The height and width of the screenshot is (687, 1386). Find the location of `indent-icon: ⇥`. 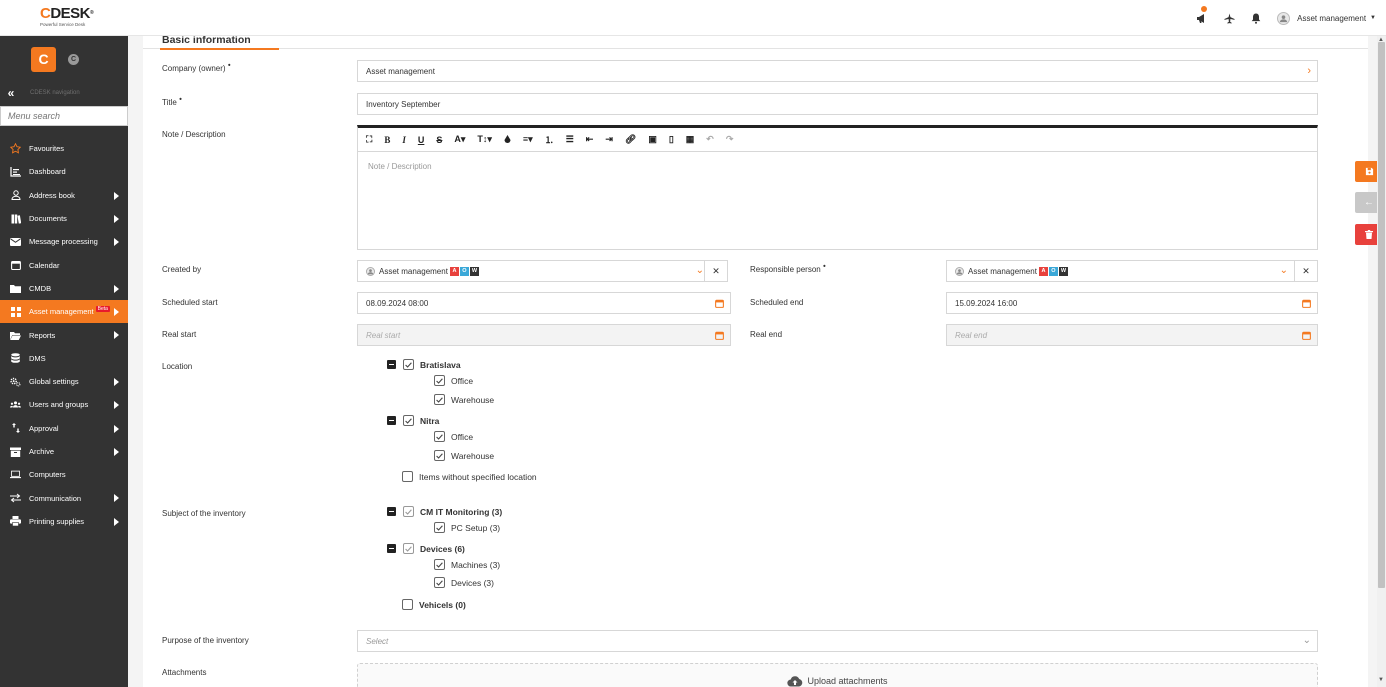

indent-icon: ⇥ is located at coordinates (609, 139).